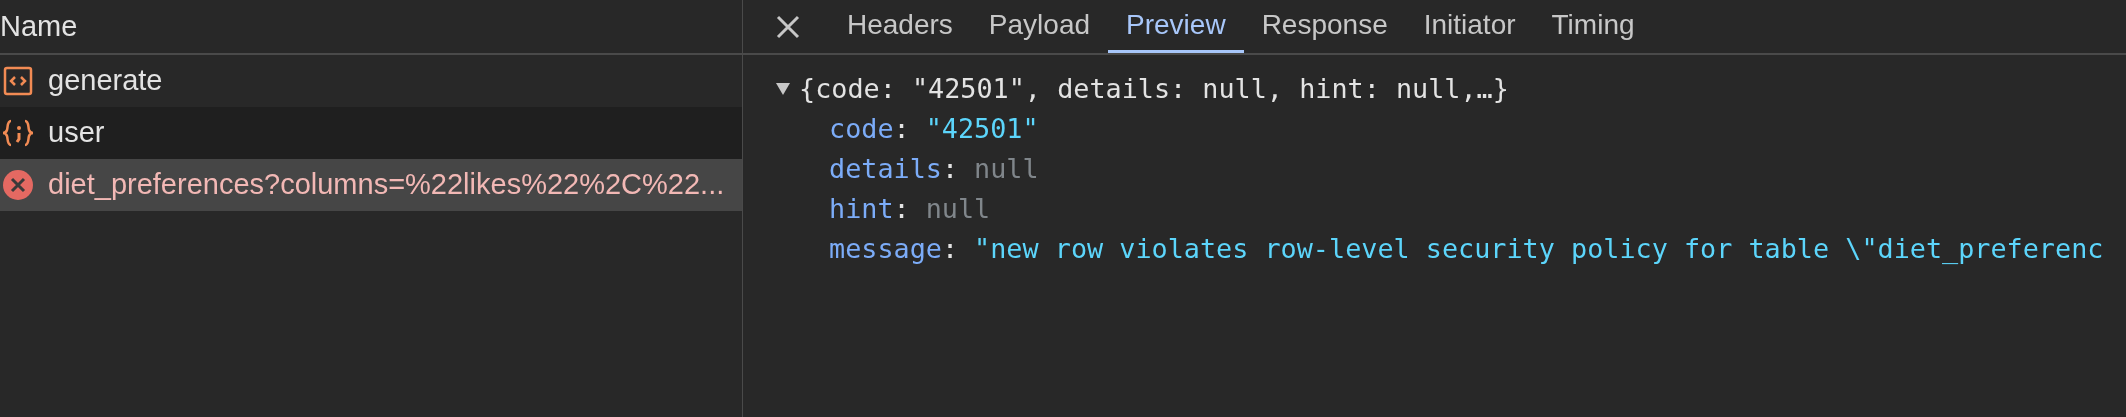 This screenshot has width=2126, height=417. Describe the element at coordinates (1539, 249) in the screenshot. I see `property-value: "new row violates row-level security policy for table \"diet_preferenc` at that location.